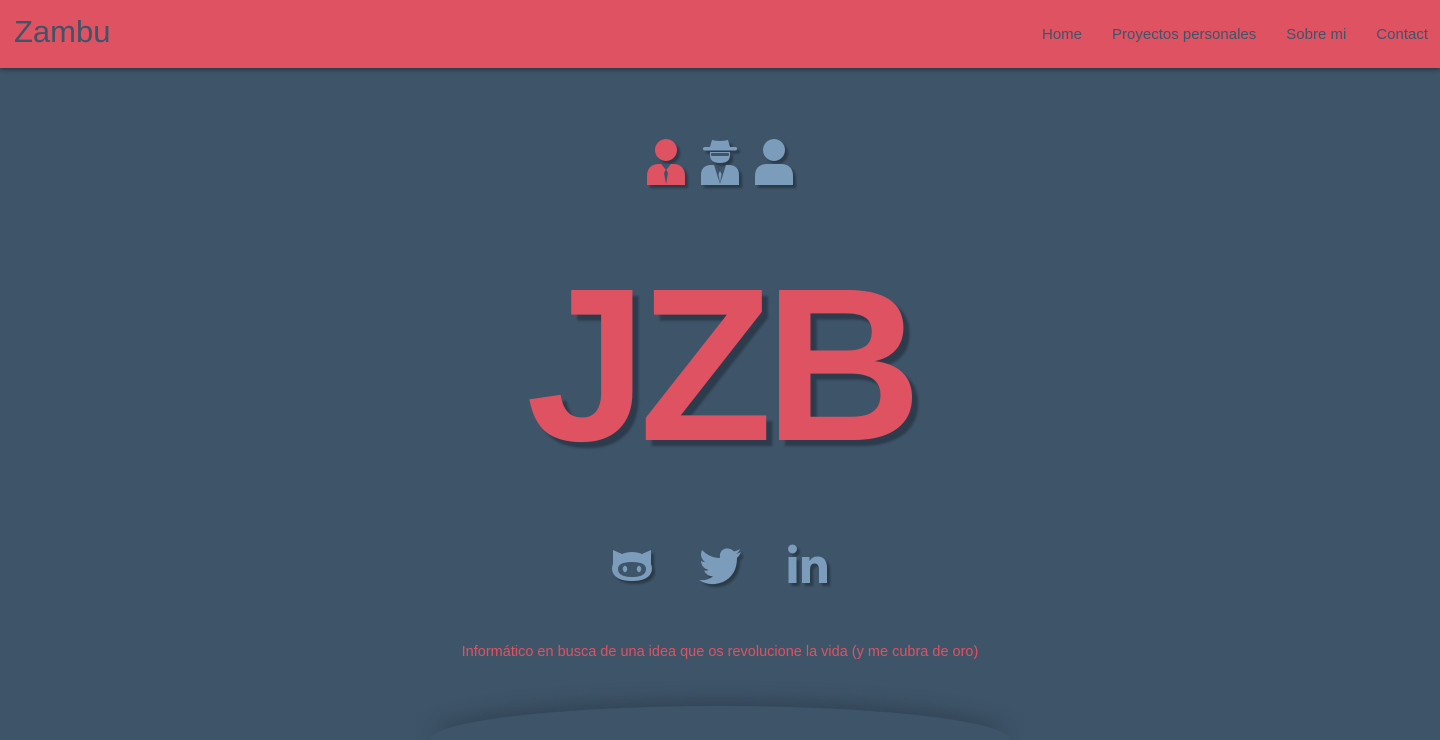 Image resolution: width=1440 pixels, height=740 pixels. What do you see at coordinates (1316, 34) in the screenshot?
I see `nav-link-sobre-mi: Sobre mi` at bounding box center [1316, 34].